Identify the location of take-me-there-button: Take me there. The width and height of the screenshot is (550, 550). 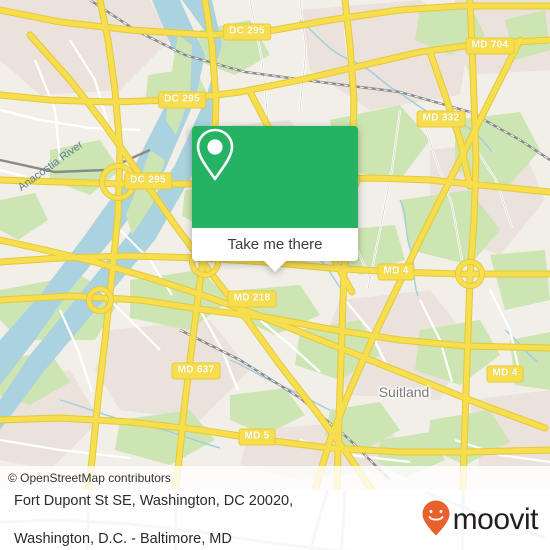
(275, 244).